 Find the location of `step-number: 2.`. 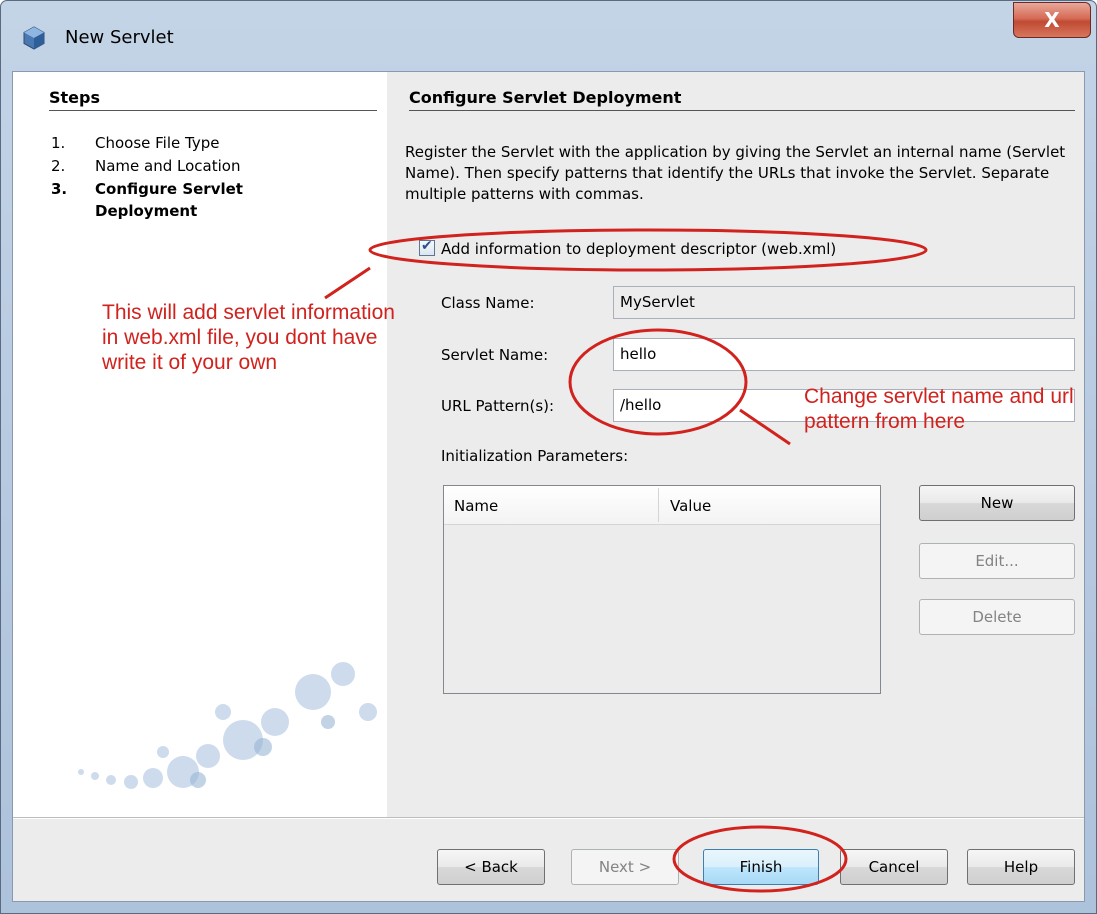

step-number: 2. is located at coordinates (58, 166).